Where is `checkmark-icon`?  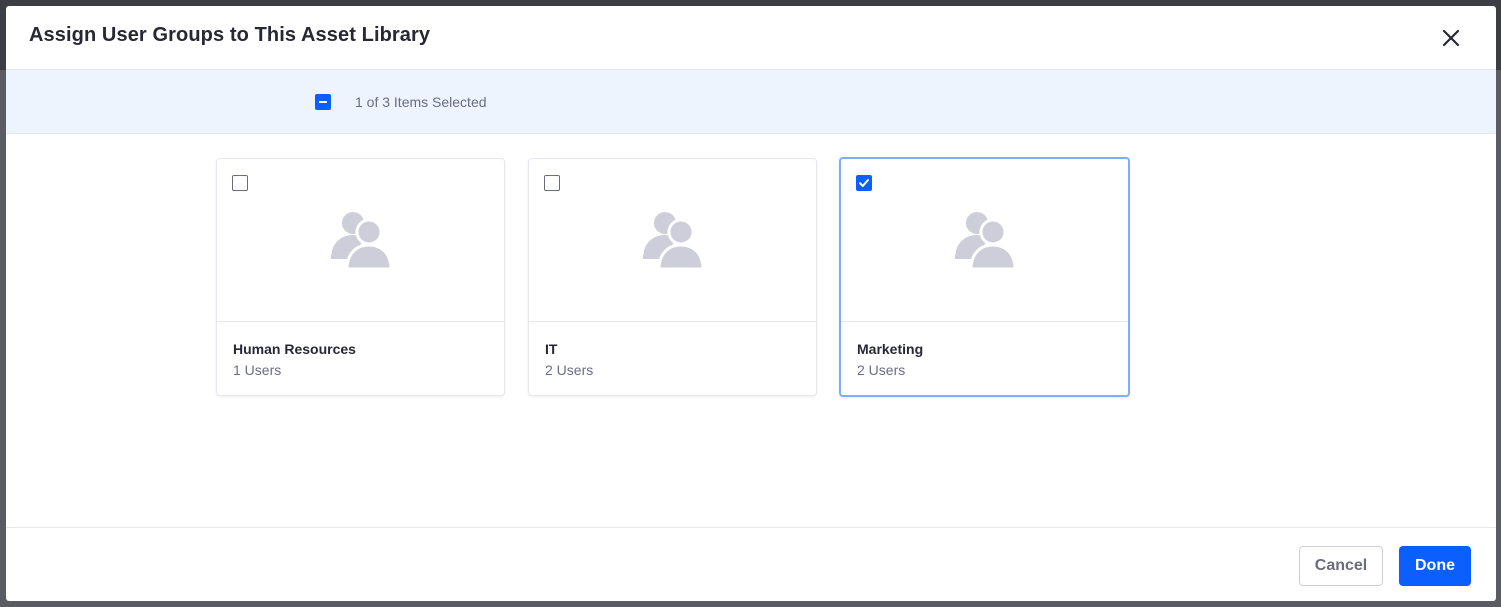 checkmark-icon is located at coordinates (864, 183).